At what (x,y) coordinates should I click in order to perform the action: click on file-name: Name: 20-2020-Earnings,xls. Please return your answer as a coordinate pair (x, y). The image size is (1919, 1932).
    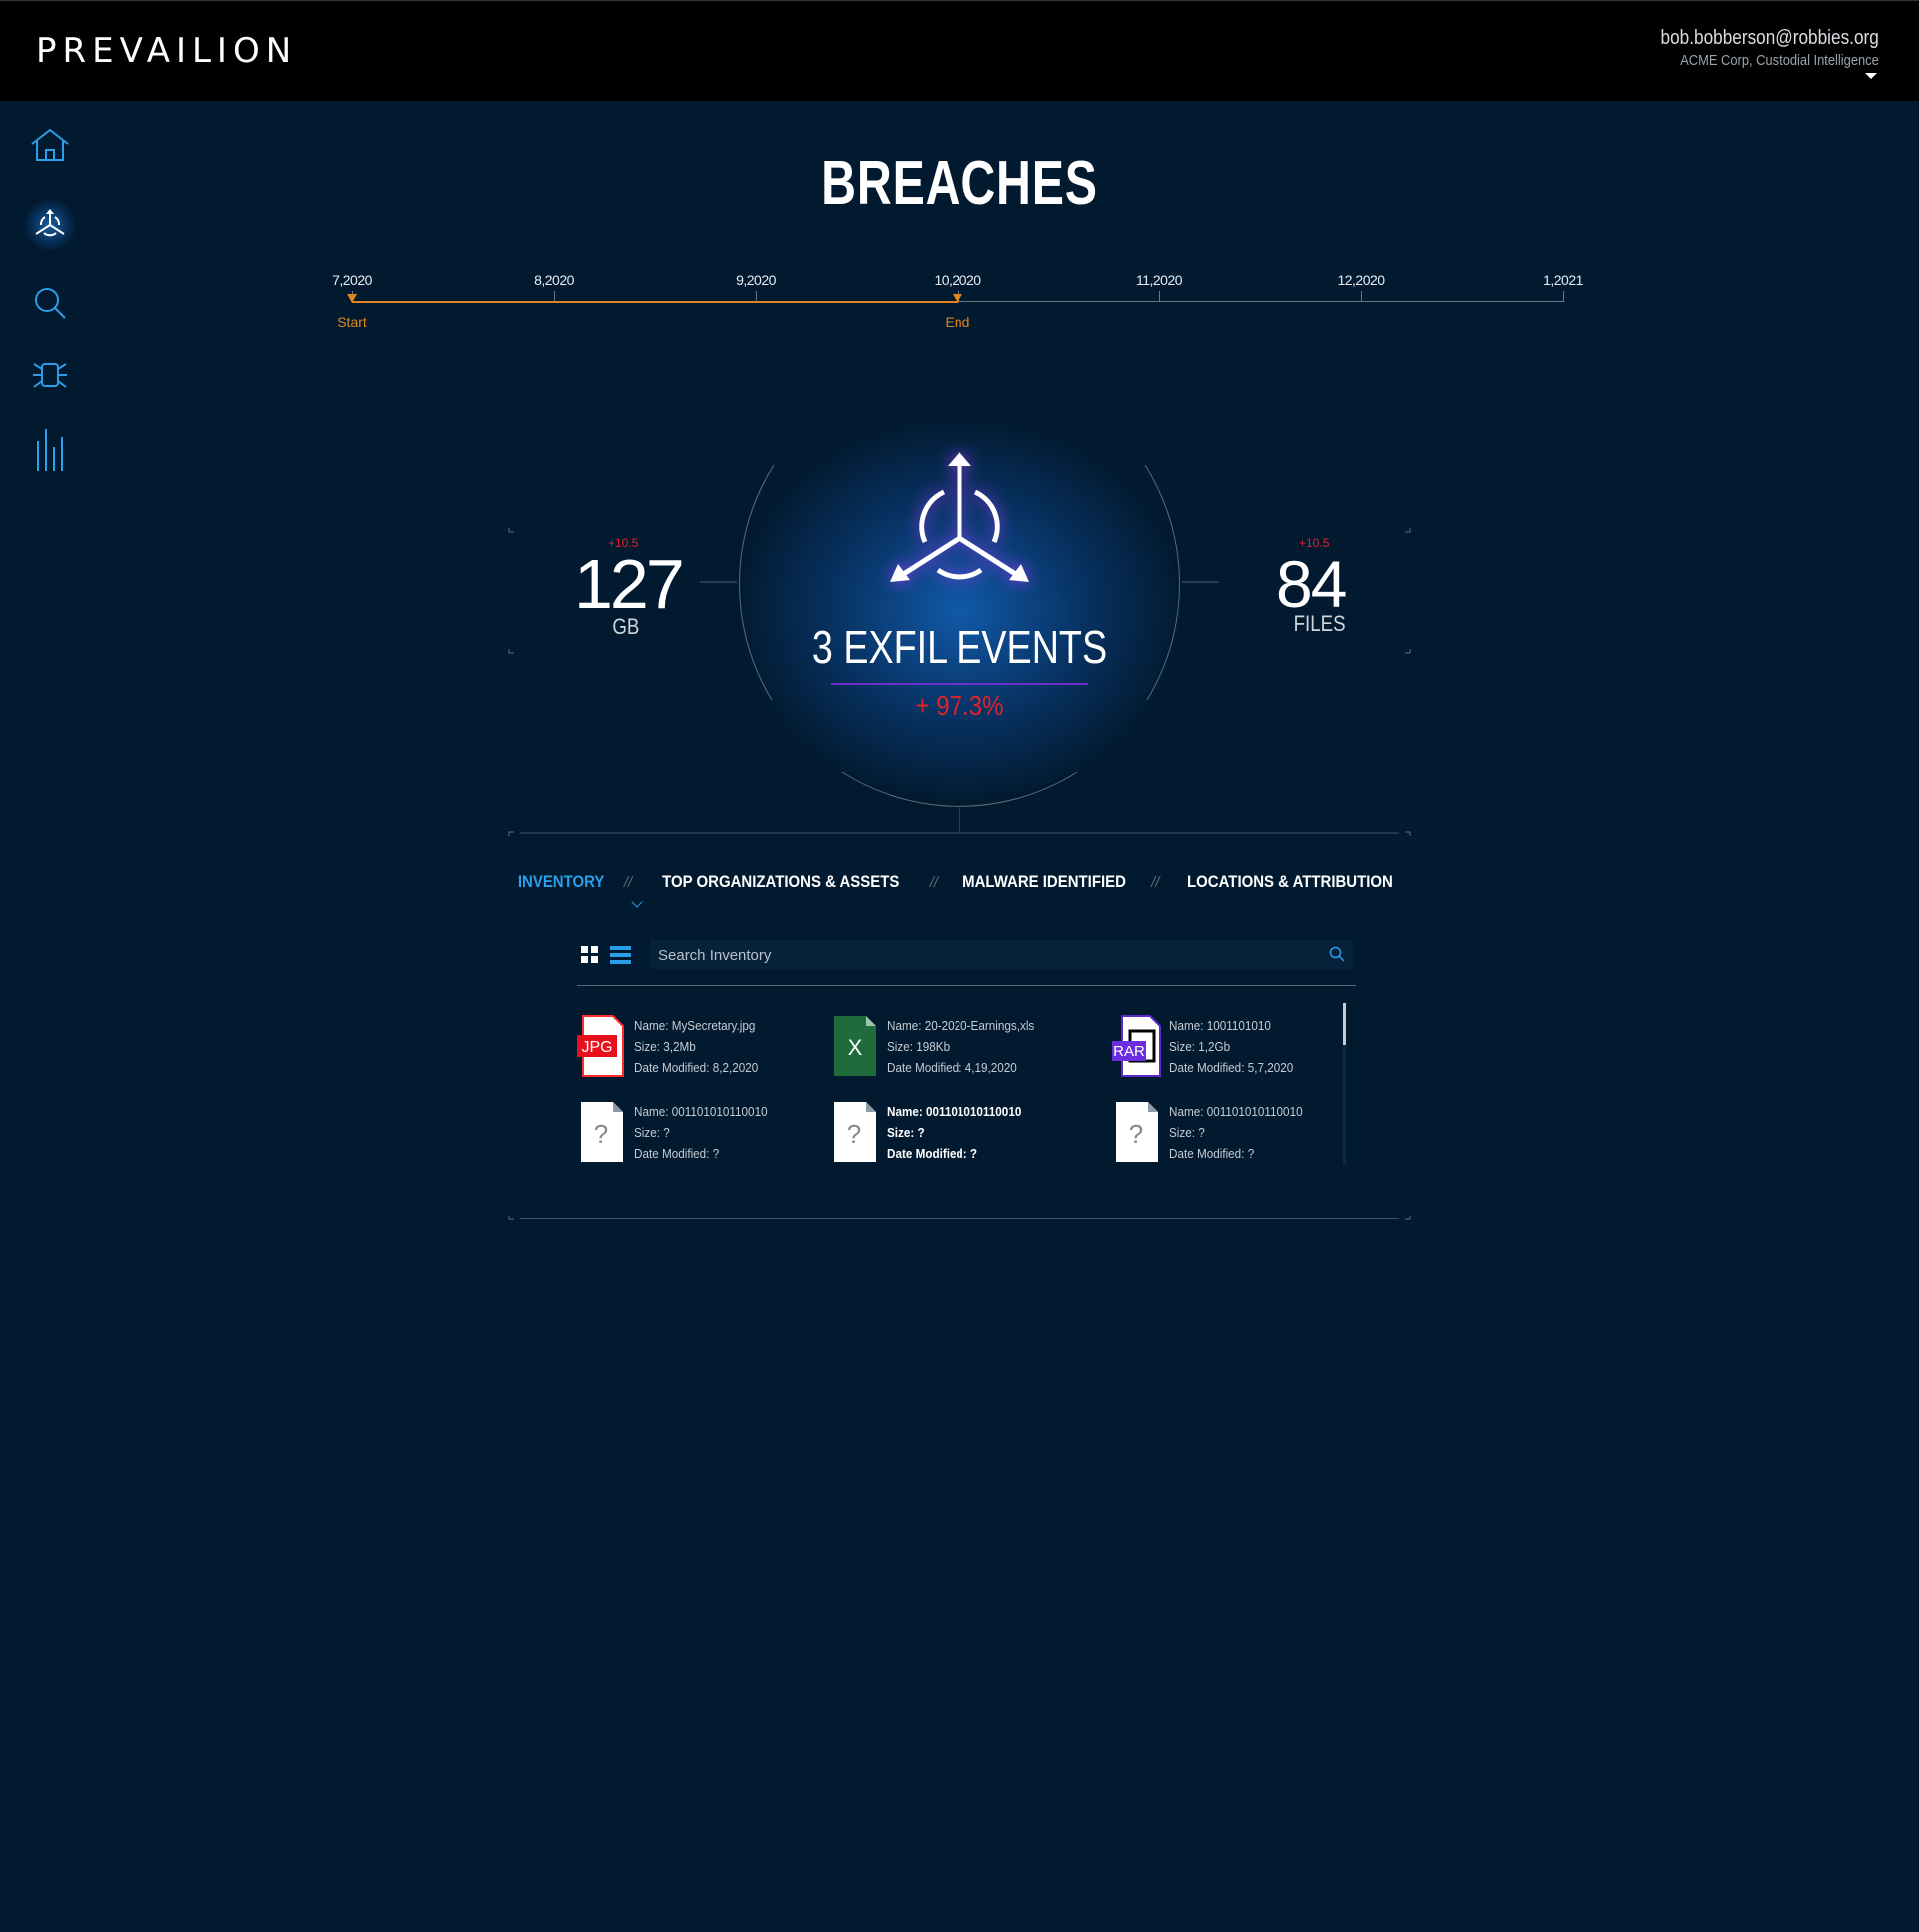
    Looking at the image, I should click on (961, 1025).